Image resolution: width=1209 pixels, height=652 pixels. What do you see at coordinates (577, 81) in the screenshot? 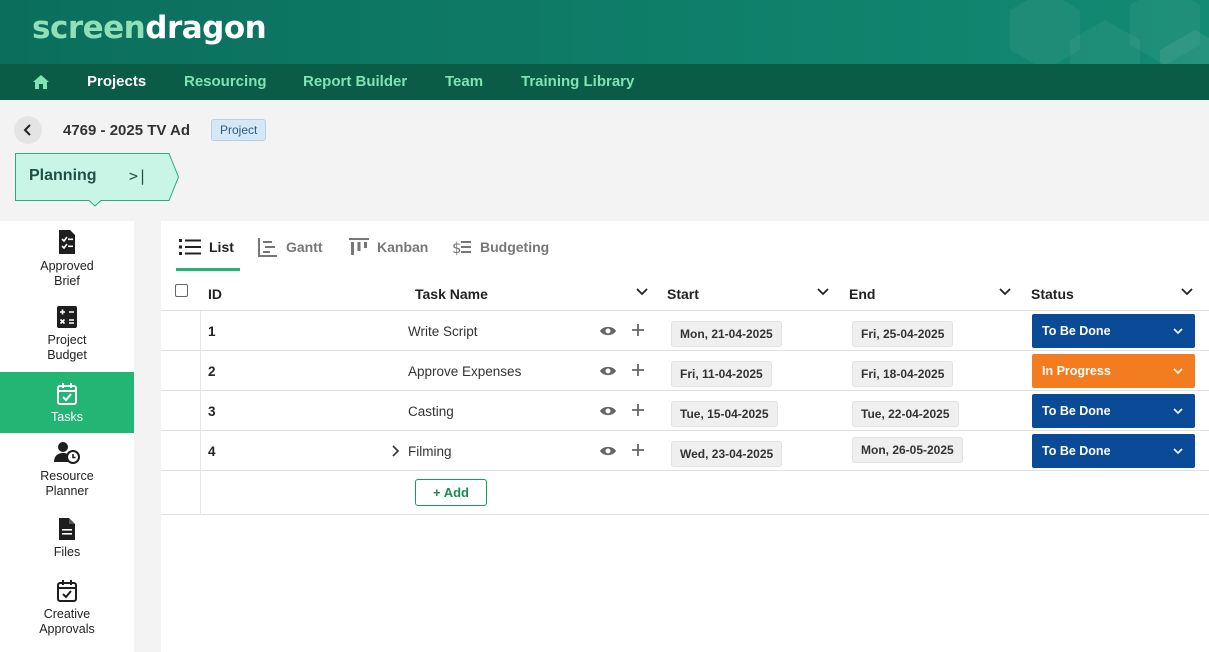
I see `nav-item-training-library: Training Library` at bounding box center [577, 81].